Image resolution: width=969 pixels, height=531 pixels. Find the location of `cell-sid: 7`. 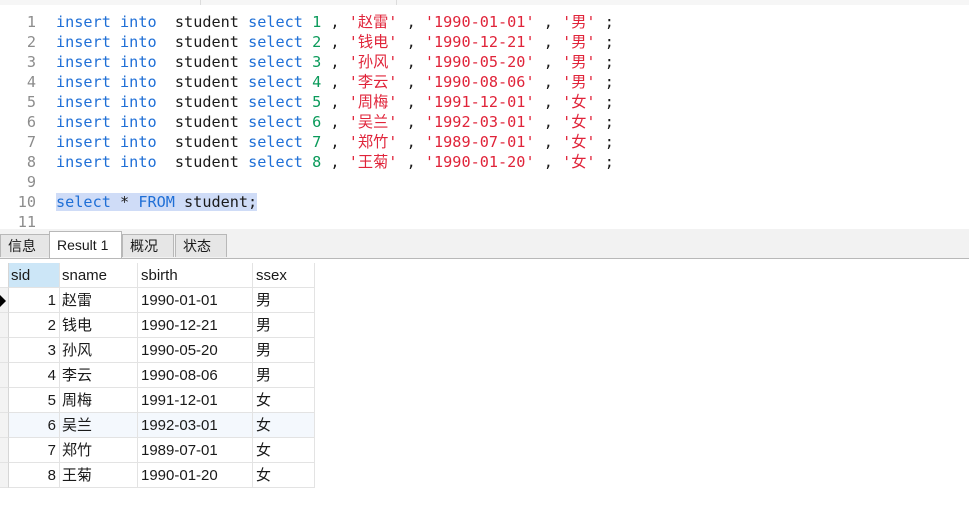

cell-sid: 7 is located at coordinates (34, 450).